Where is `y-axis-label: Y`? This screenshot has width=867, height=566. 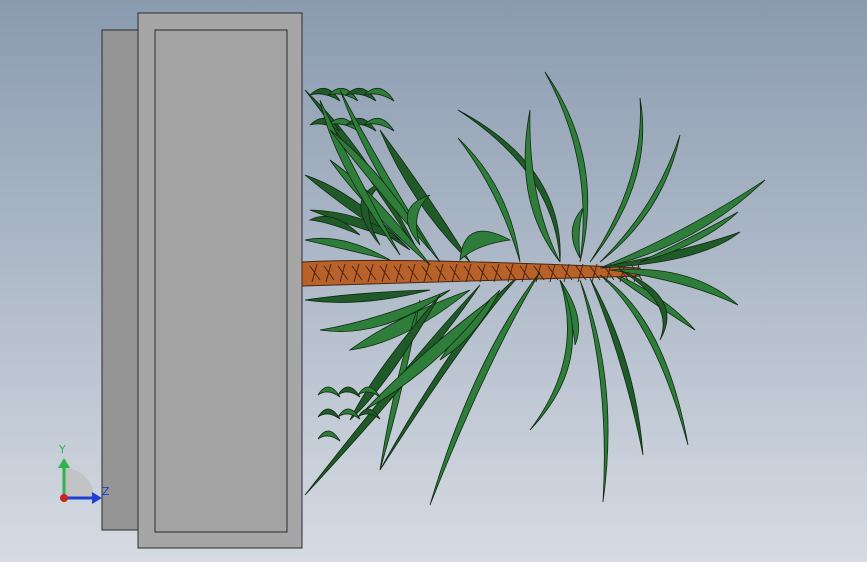
y-axis-label: Y is located at coordinates (62, 449).